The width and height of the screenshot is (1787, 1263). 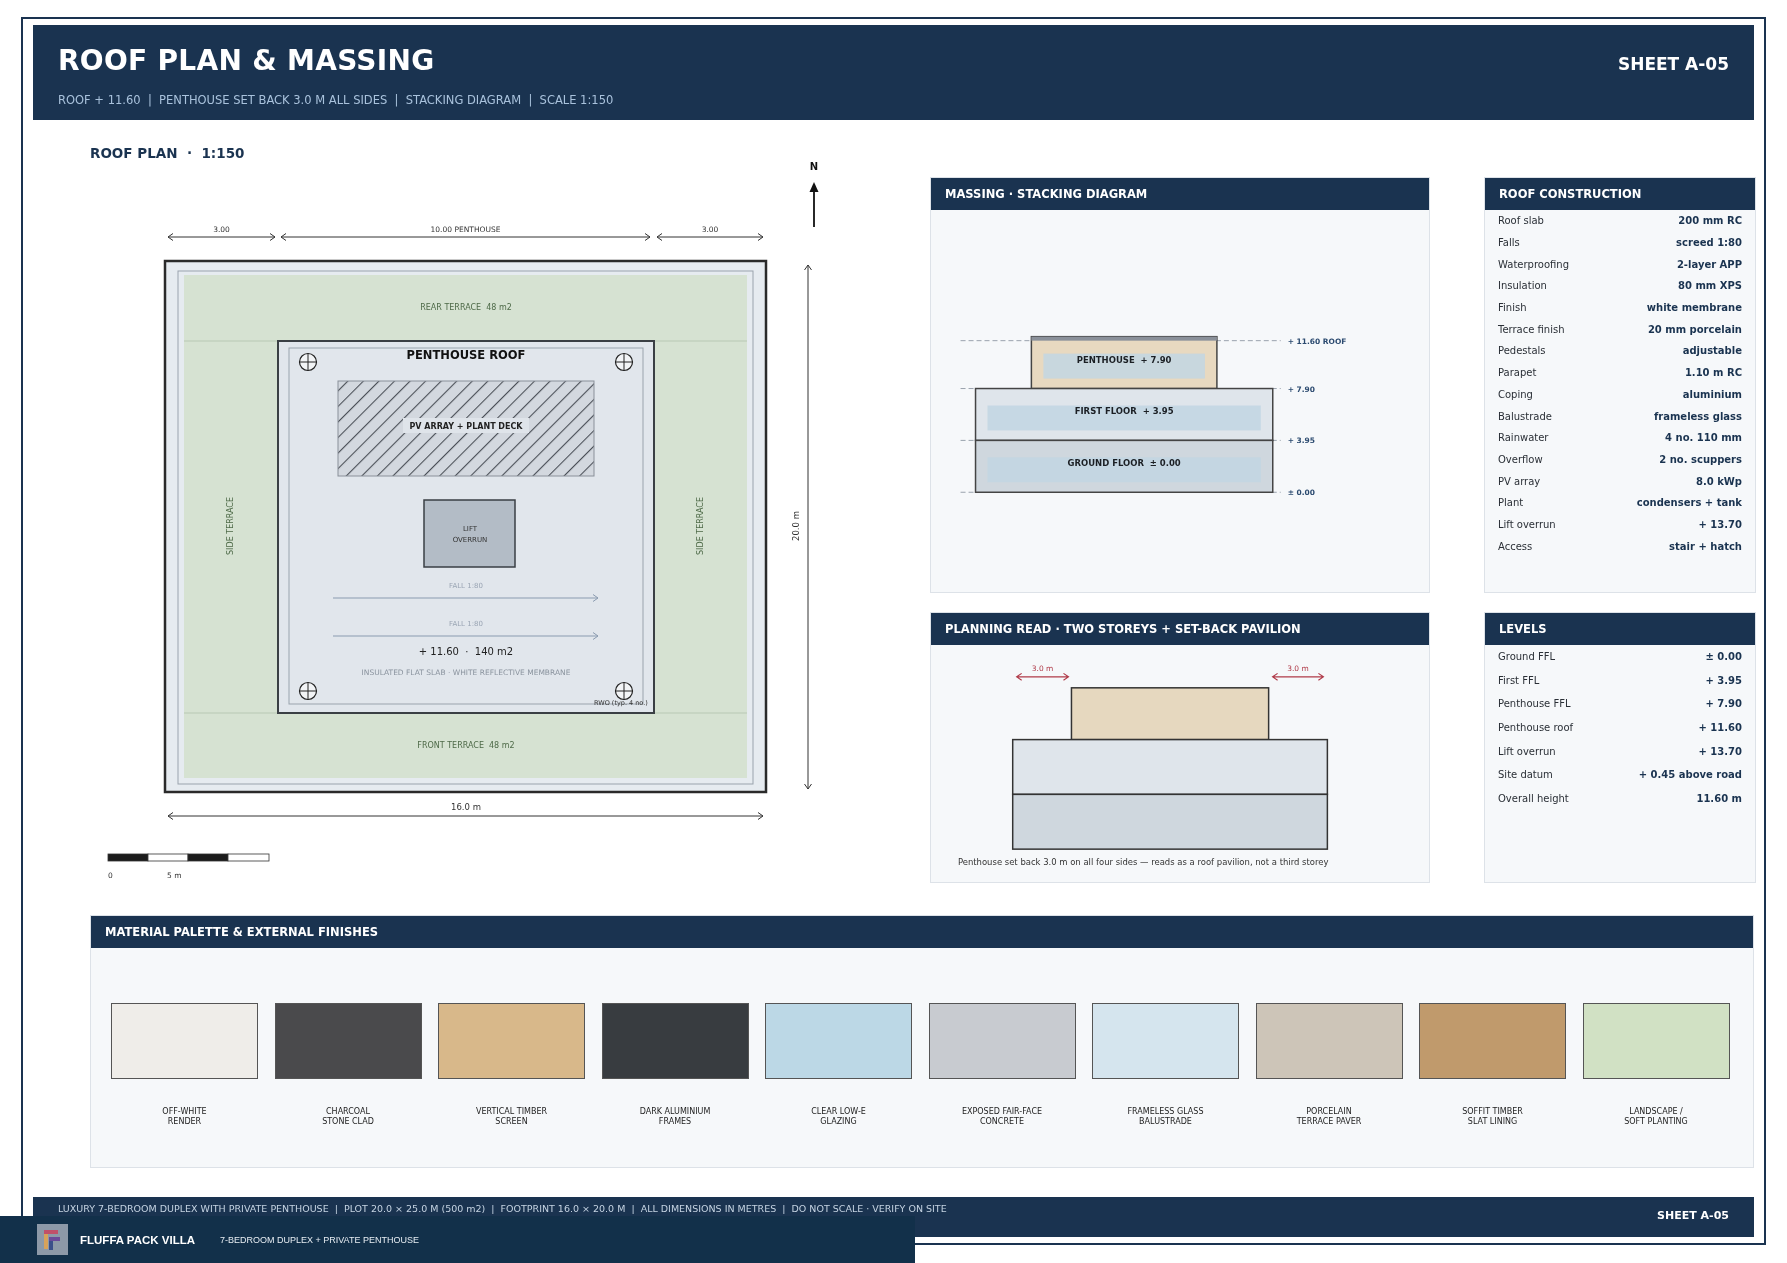 What do you see at coordinates (466, 807) in the screenshot?
I see `dimension-label: 16.0 m` at bounding box center [466, 807].